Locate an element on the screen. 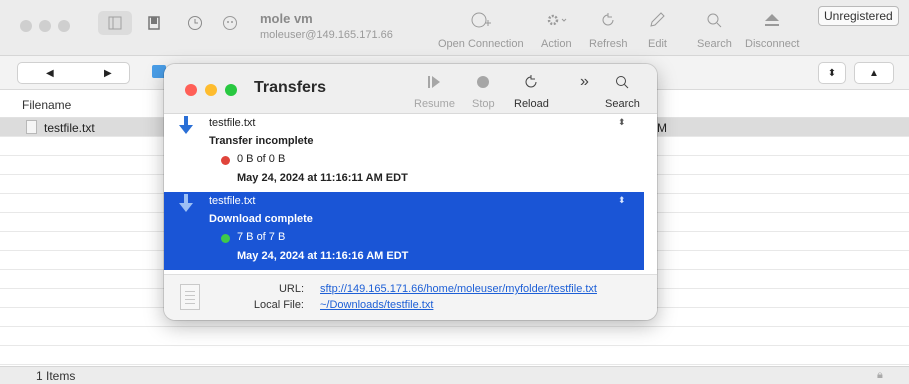  path-popup-button: ⬍ is located at coordinates (832, 73).